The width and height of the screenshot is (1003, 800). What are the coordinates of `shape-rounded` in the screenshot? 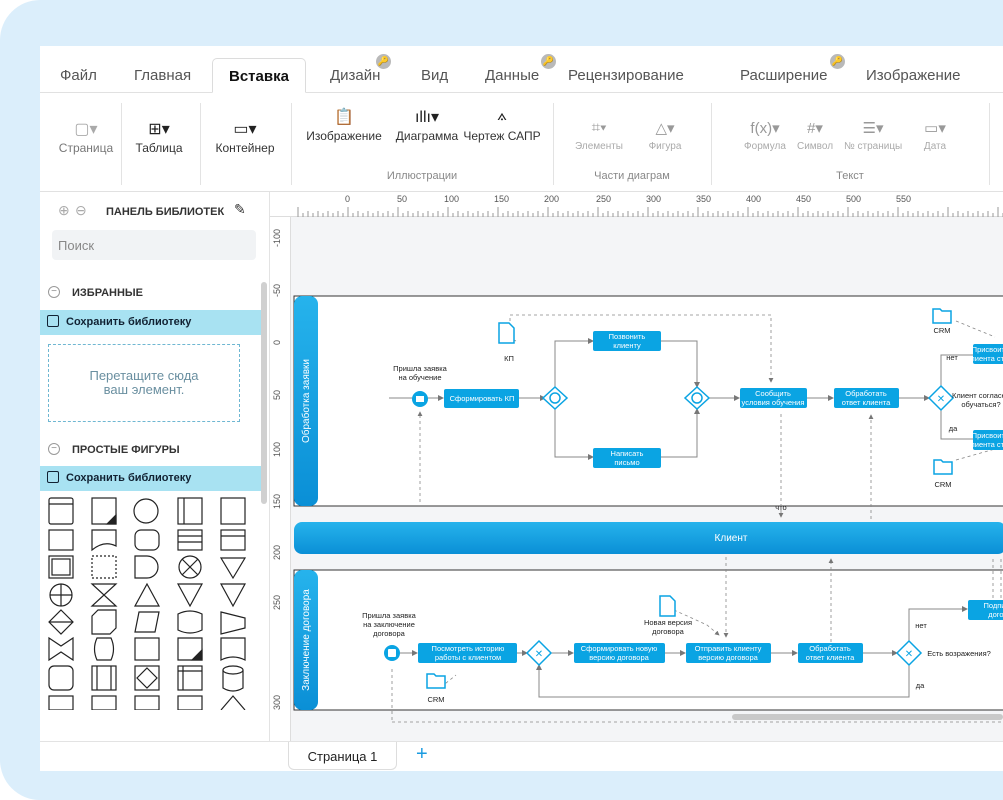 It's located at (147, 540).